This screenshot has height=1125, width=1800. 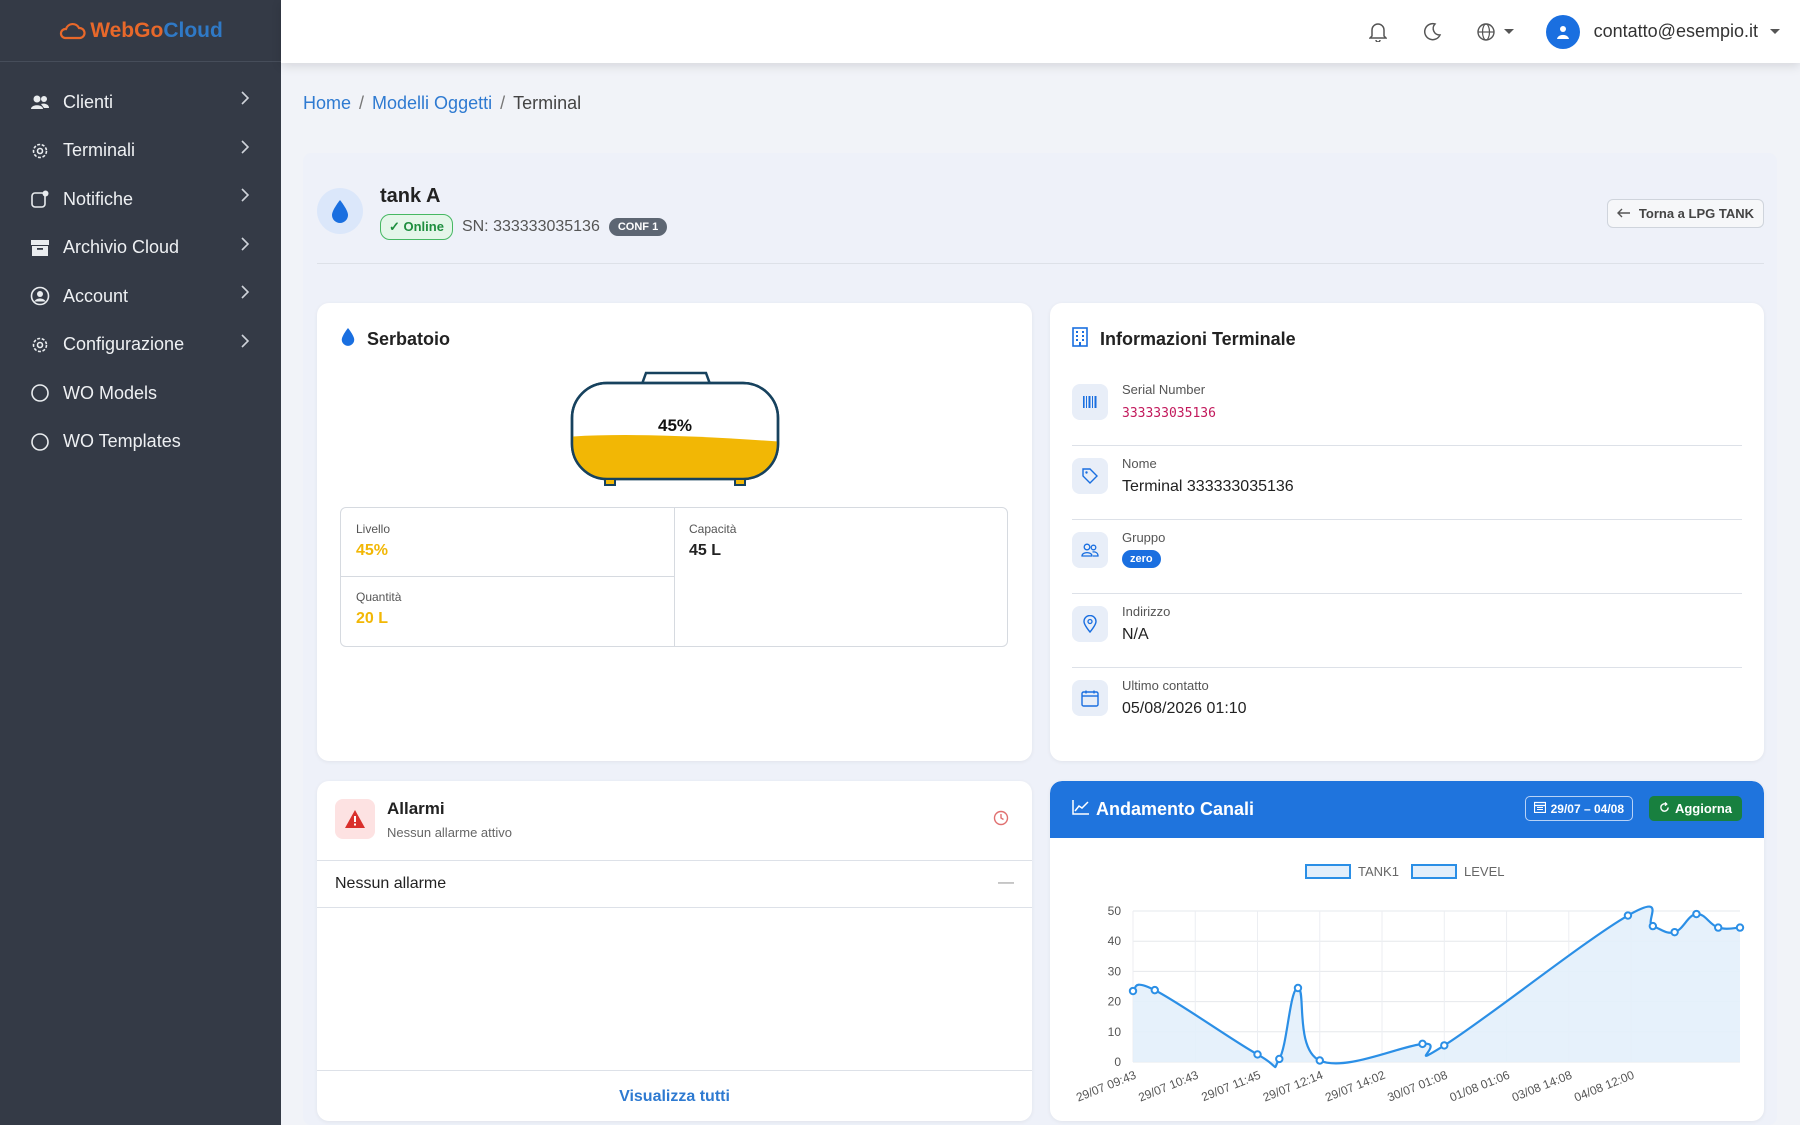 I want to click on refresh-label: Aggiorna, so click(x=1703, y=808).